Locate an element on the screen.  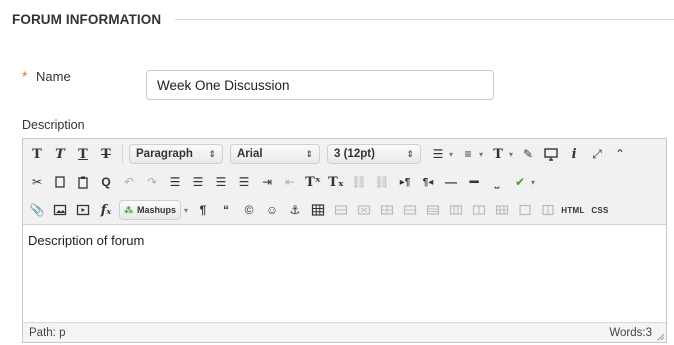
nonbreaking-space-icon: ⎵ is located at coordinates (497, 182).